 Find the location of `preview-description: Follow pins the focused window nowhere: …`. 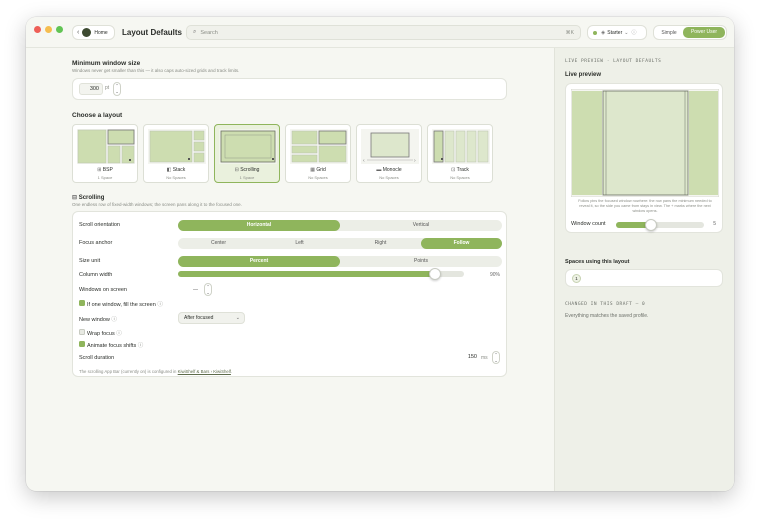

preview-description: Follow pins the focused window nowhere: … is located at coordinates (645, 206).